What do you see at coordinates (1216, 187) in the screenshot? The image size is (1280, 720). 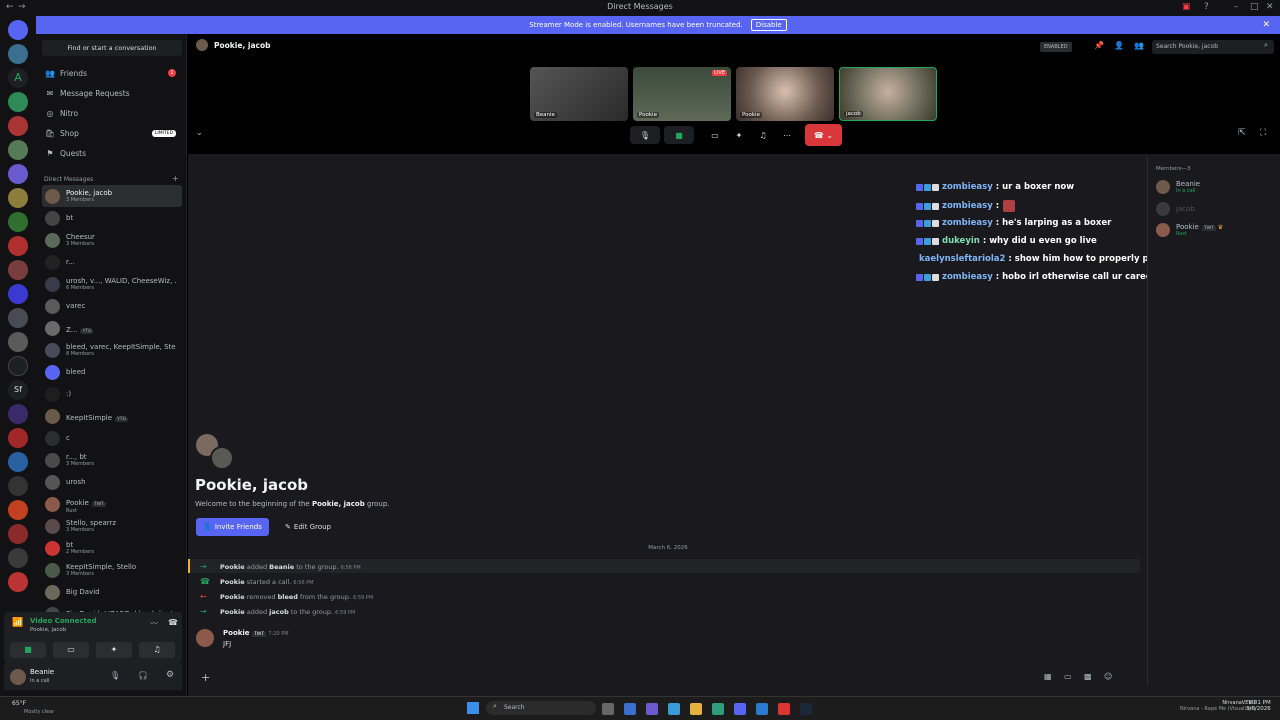 I see `member-item: Beanie In a call` at bounding box center [1216, 187].